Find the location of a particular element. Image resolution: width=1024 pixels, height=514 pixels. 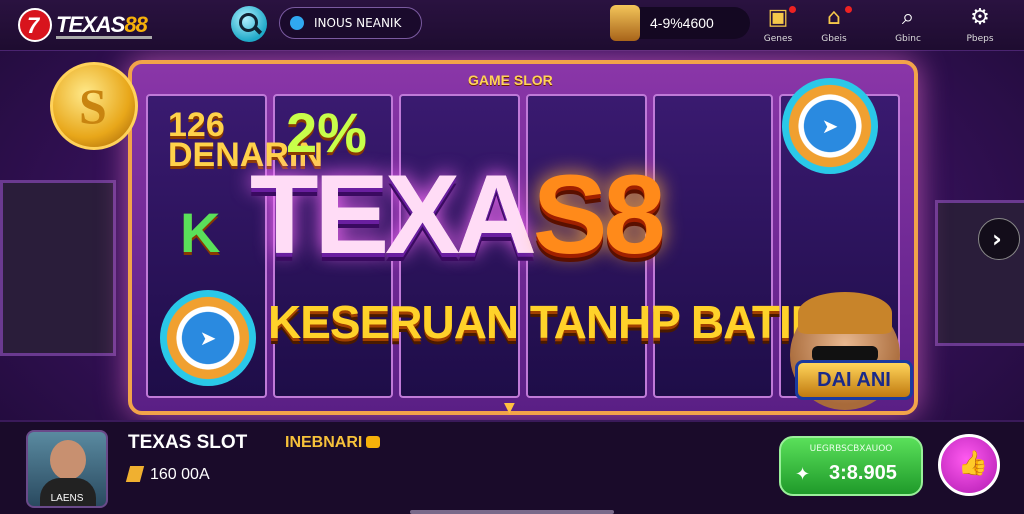

play-button-value: 3:8.905 is located at coordinates (863, 473).